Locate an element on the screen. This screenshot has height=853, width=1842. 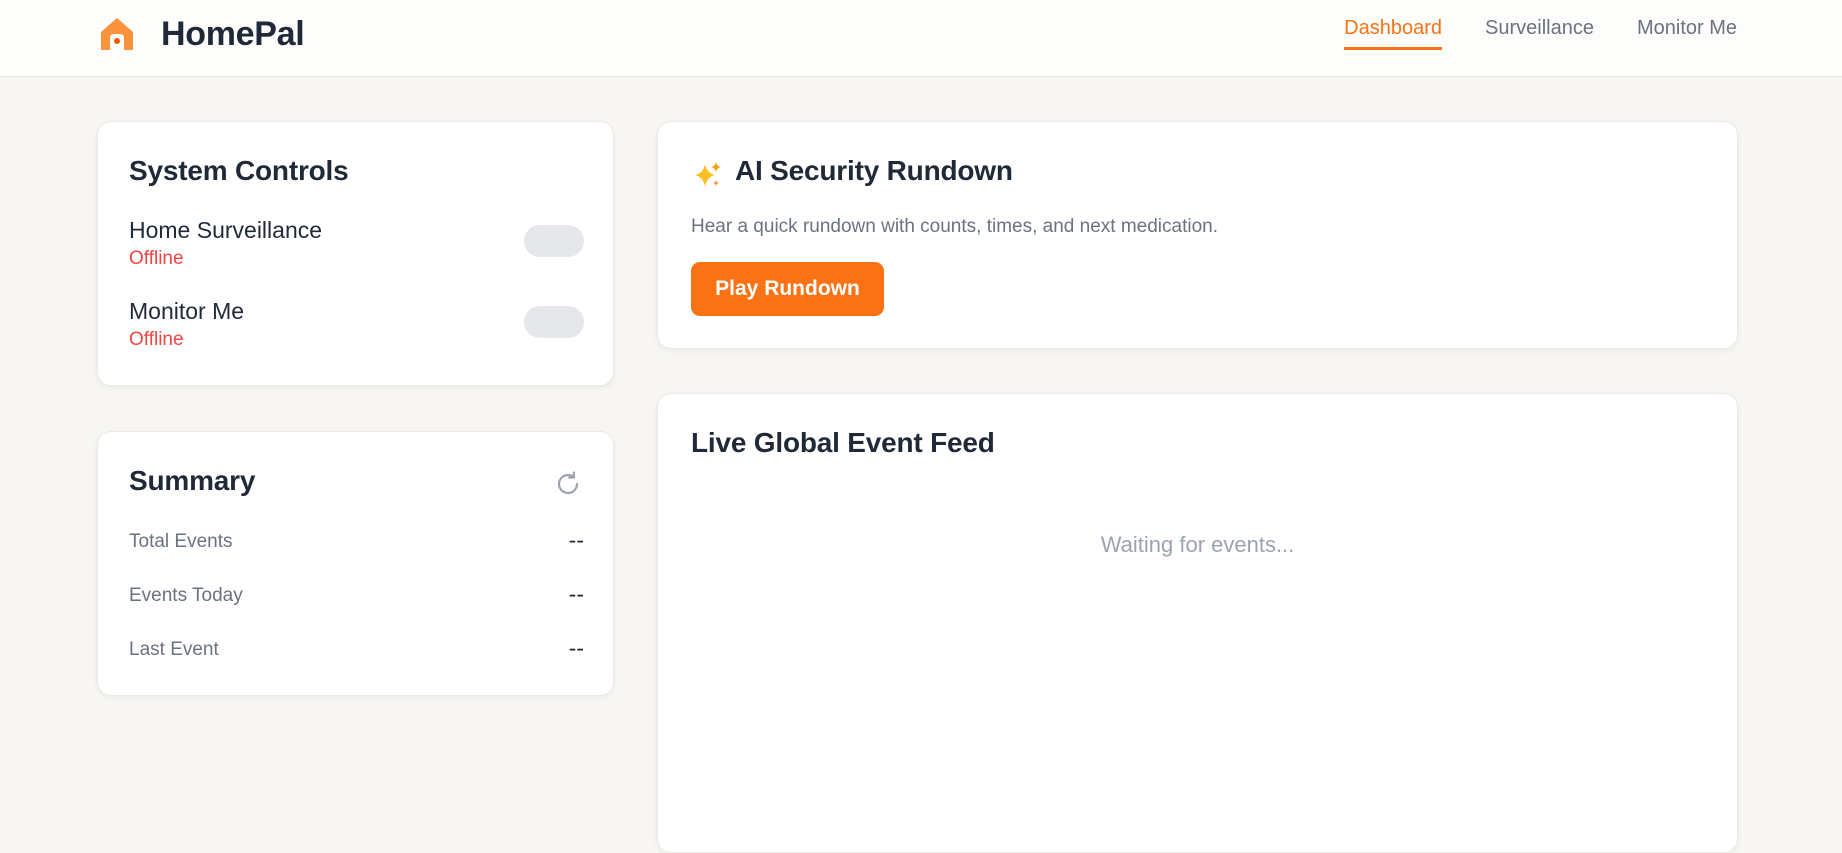
monitor-me-toggle is located at coordinates (554, 322).